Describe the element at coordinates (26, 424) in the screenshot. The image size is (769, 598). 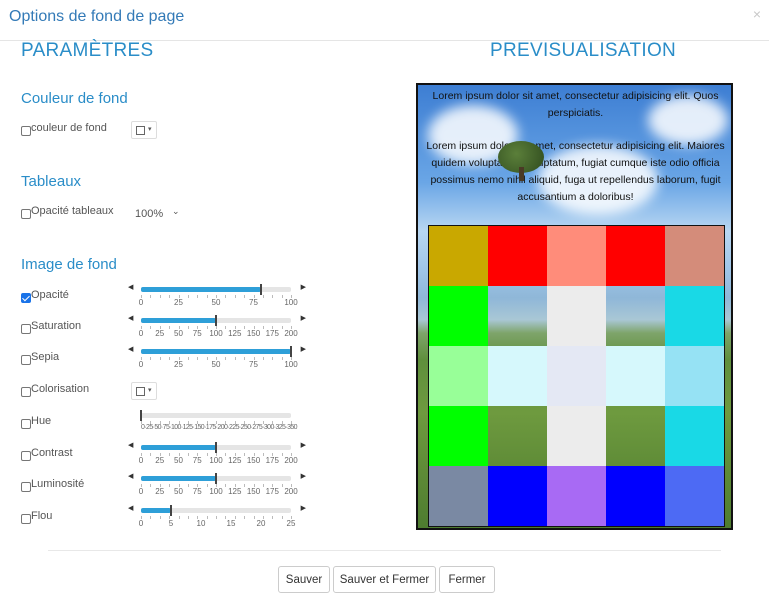
I see `hue-checkbox` at that location.